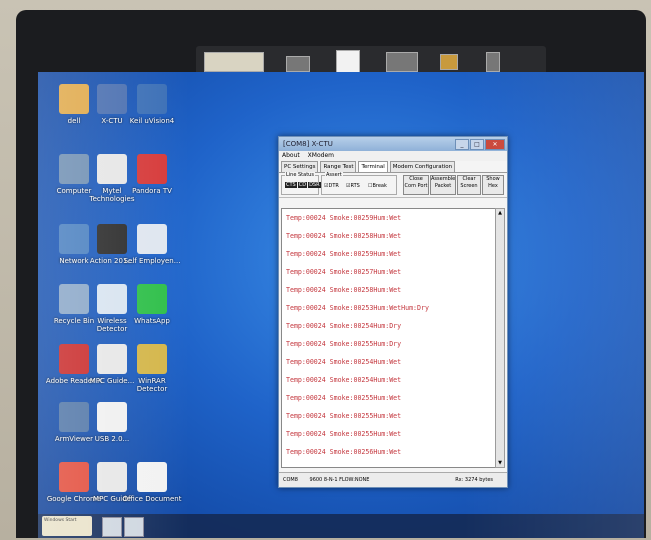 The image size is (651, 540). Describe the element at coordinates (344, 344) in the screenshot. I see `terminal-line: Temp:00024 Smoke:00255Hum:Dry` at that location.